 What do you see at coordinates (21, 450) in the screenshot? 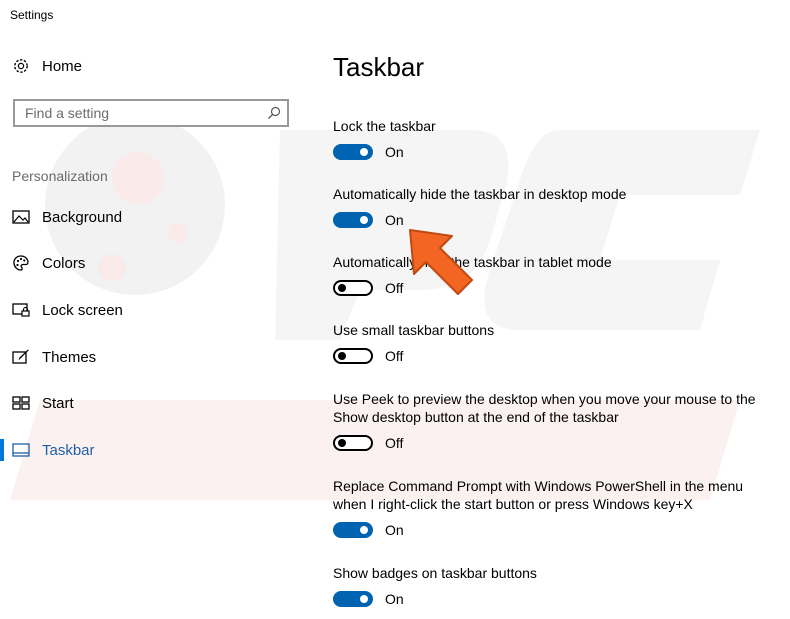
I see `taskbar-icon` at bounding box center [21, 450].